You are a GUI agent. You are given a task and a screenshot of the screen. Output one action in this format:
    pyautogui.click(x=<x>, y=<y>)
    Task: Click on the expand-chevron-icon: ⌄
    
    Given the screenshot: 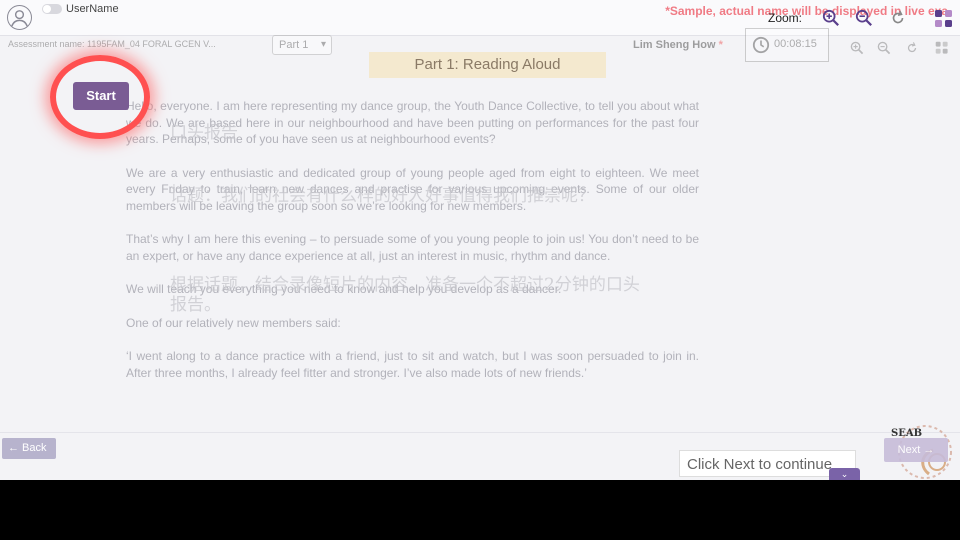 What is the action you would take?
    pyautogui.click(x=844, y=474)
    